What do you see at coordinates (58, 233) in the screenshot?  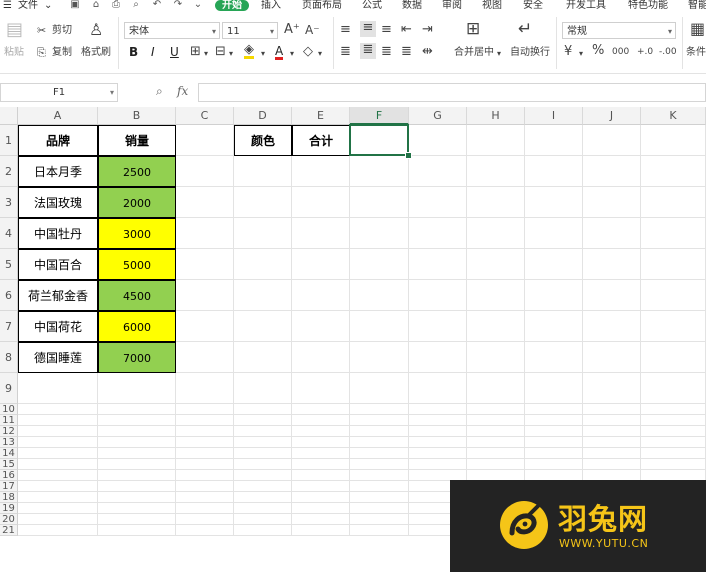 I see `brand-cell: 中国牡丹` at bounding box center [58, 233].